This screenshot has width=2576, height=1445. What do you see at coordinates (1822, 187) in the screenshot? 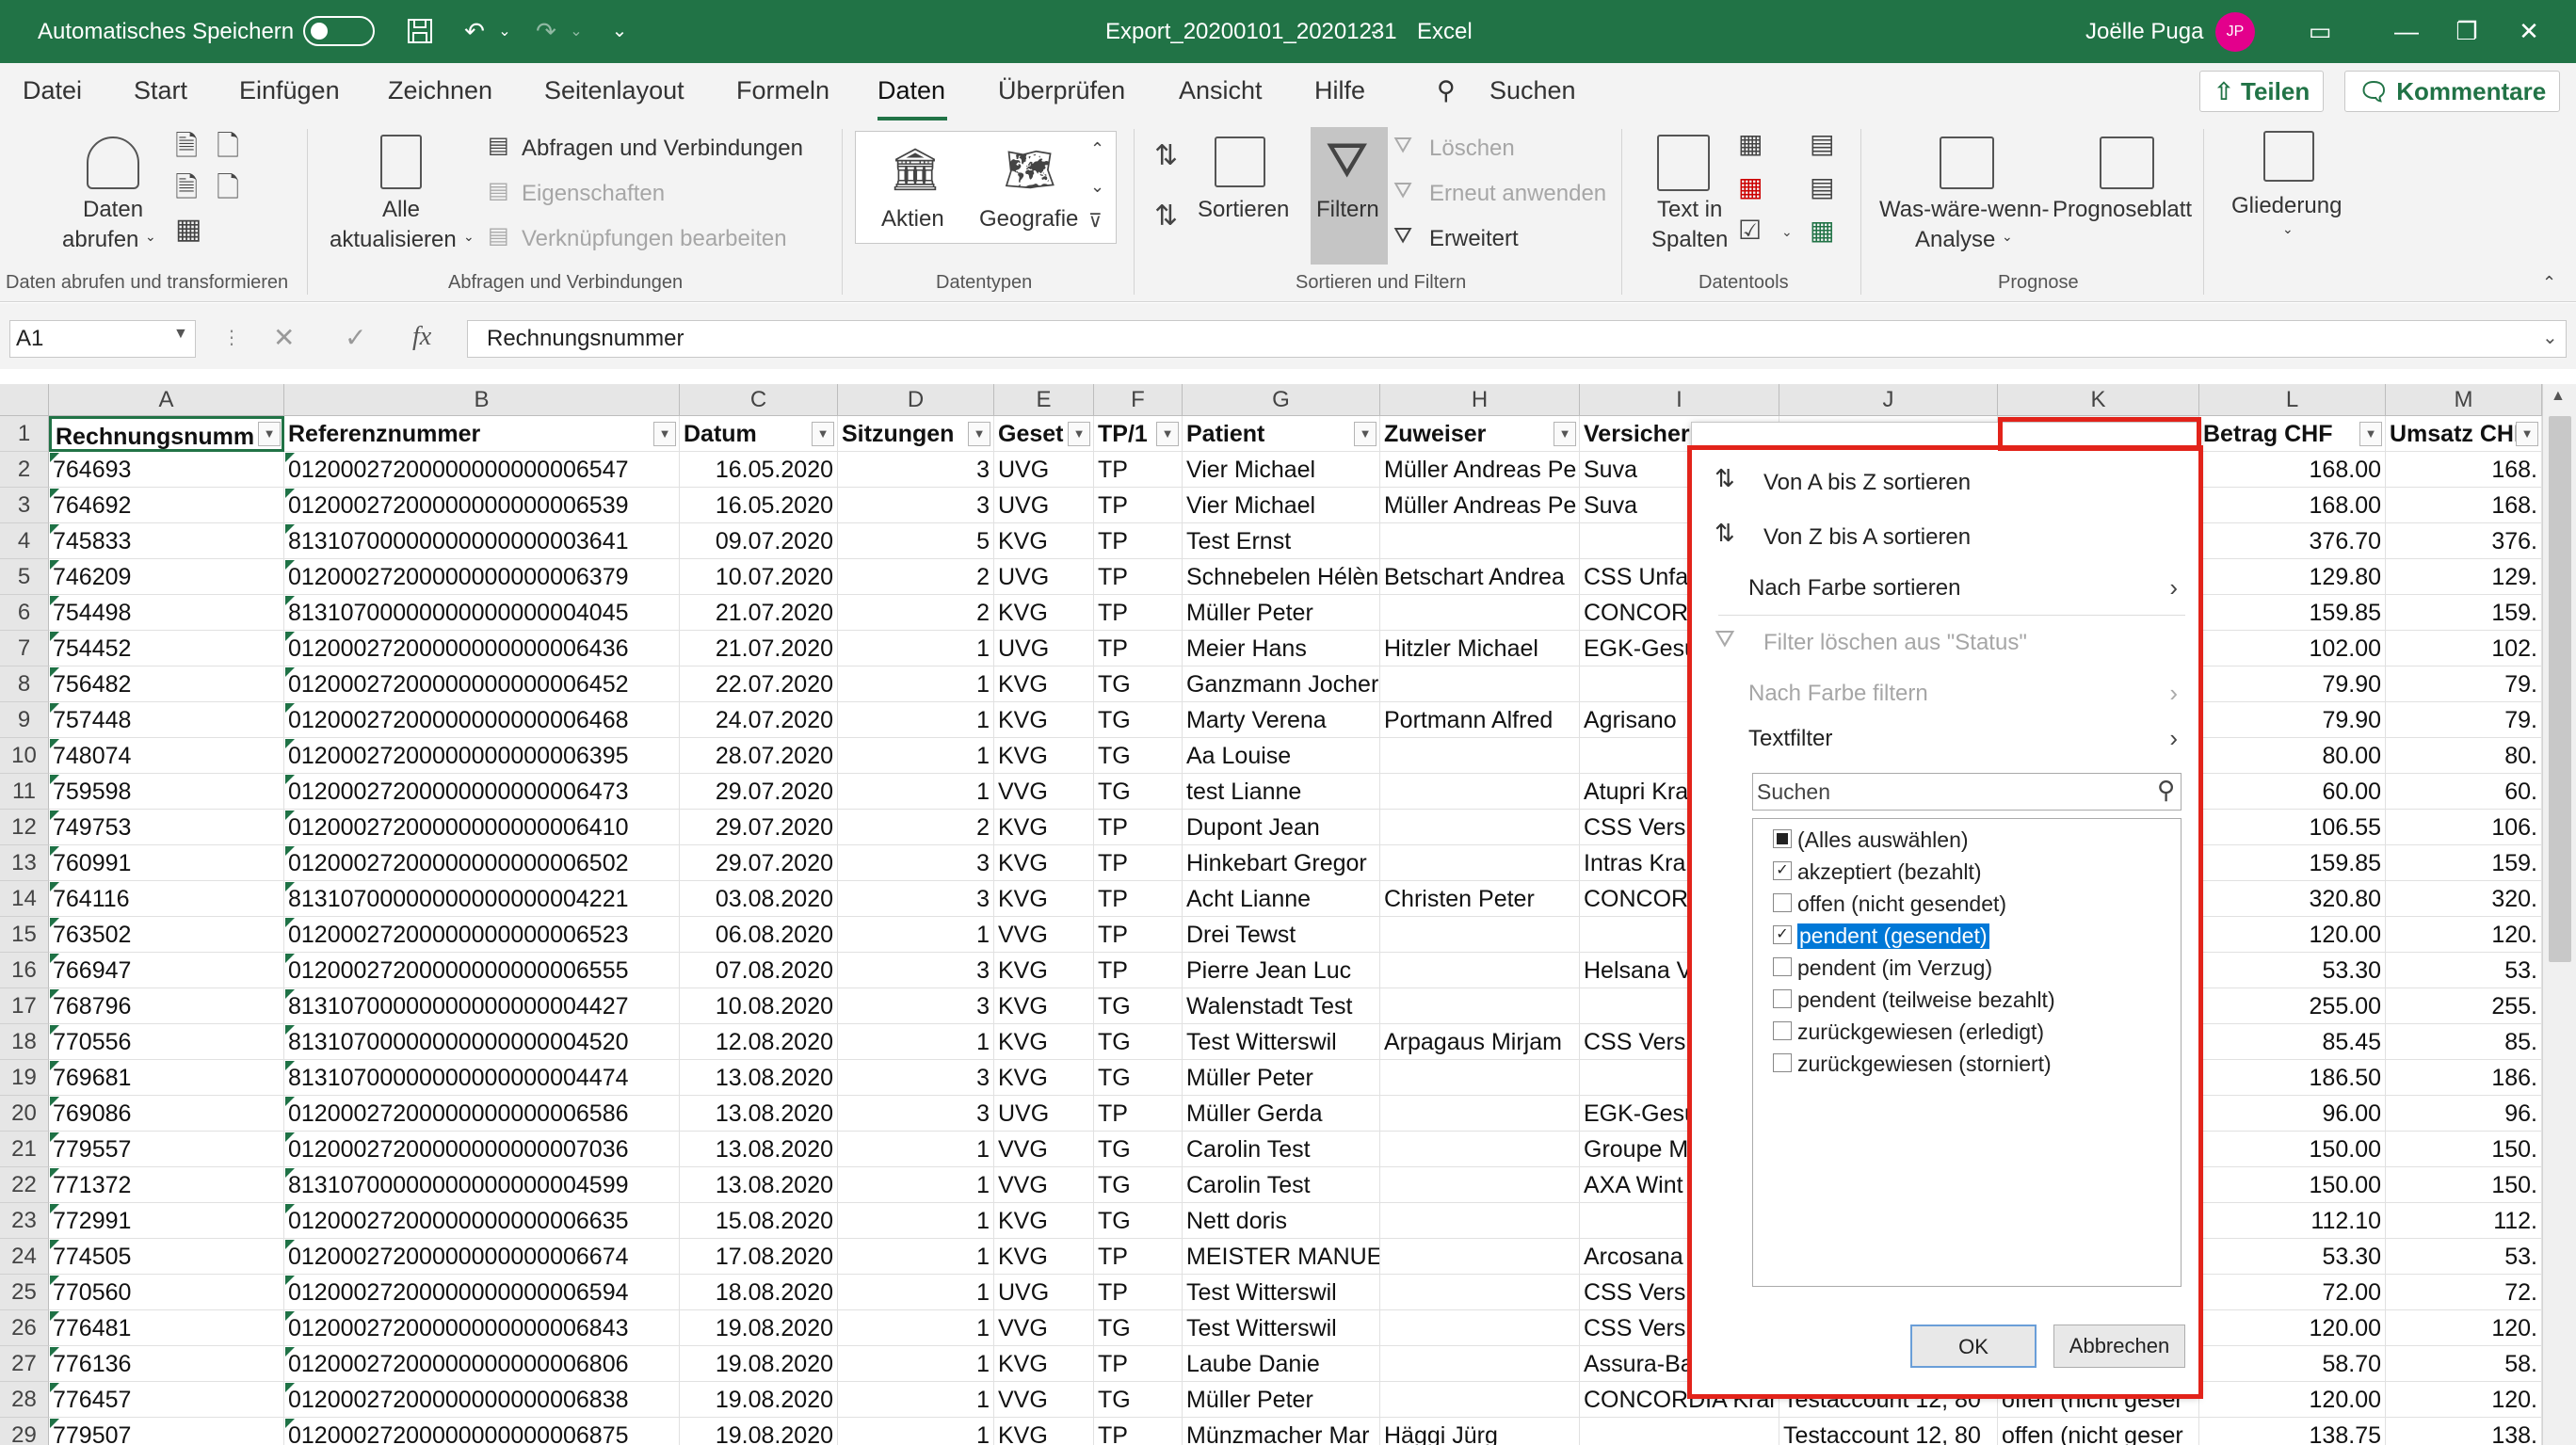
I see `relationships-icon: ▤` at bounding box center [1822, 187].